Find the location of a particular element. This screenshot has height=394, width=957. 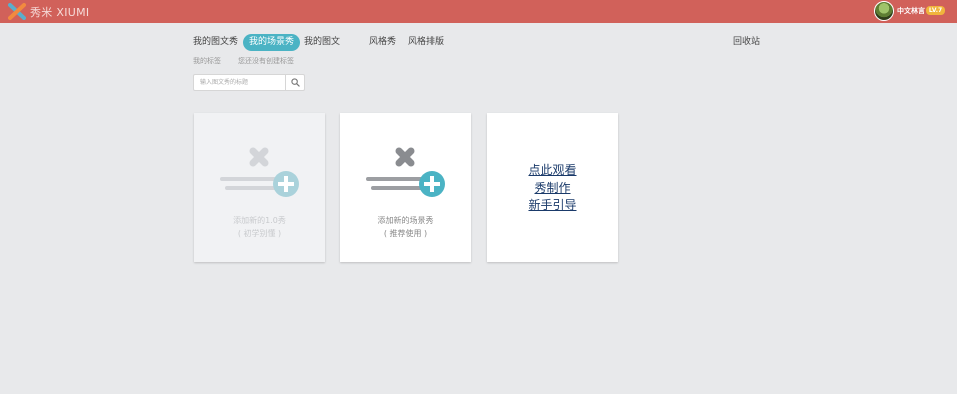

tutorial-card: 点此观看 秀制作 新手引导 is located at coordinates (552, 187).